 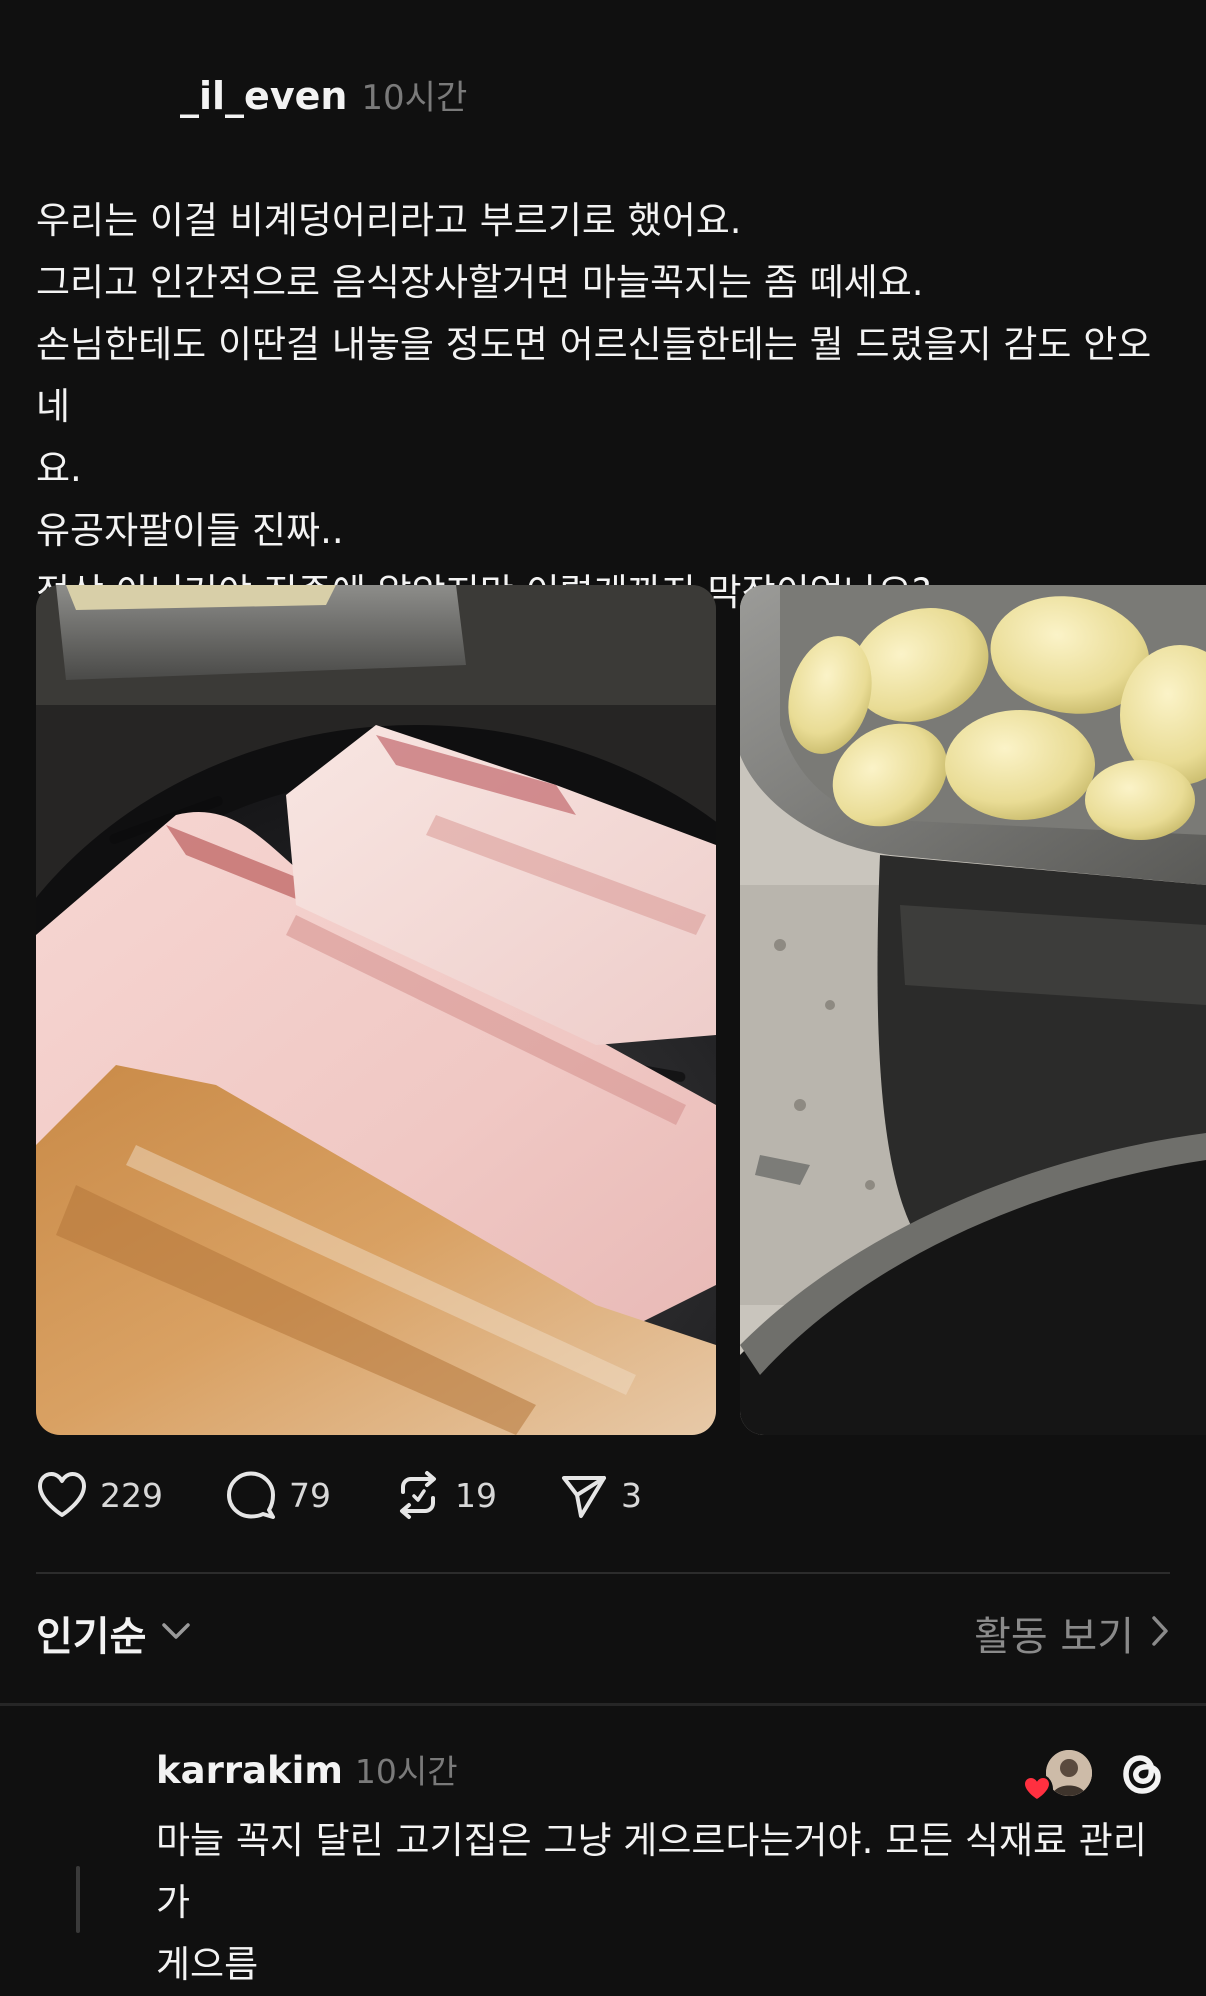 What do you see at coordinates (78, 1899) in the screenshot?
I see `thread-line` at bounding box center [78, 1899].